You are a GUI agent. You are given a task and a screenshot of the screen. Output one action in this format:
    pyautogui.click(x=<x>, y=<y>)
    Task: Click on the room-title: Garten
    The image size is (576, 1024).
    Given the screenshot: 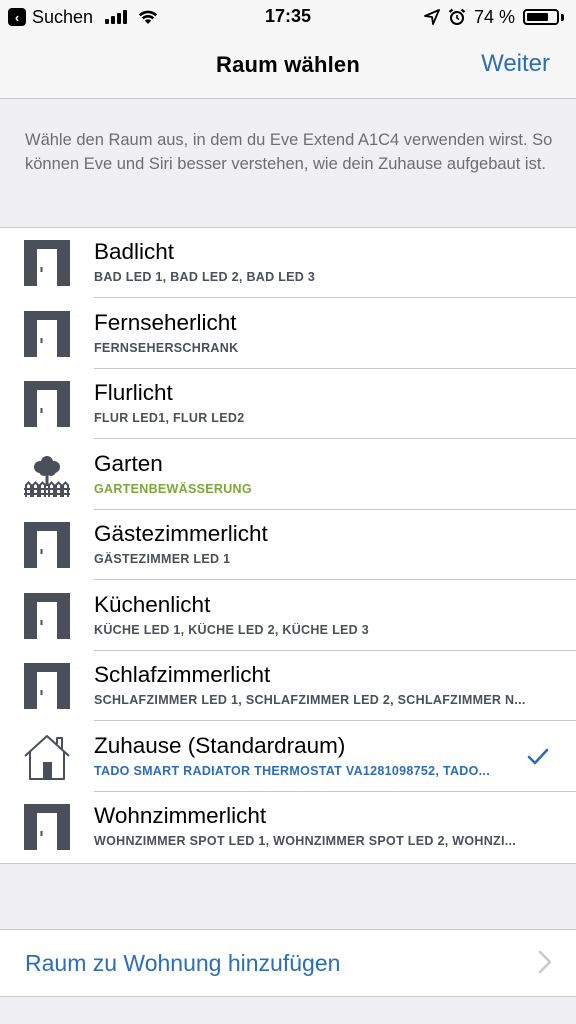 What is the action you would take?
    pyautogui.click(x=128, y=463)
    